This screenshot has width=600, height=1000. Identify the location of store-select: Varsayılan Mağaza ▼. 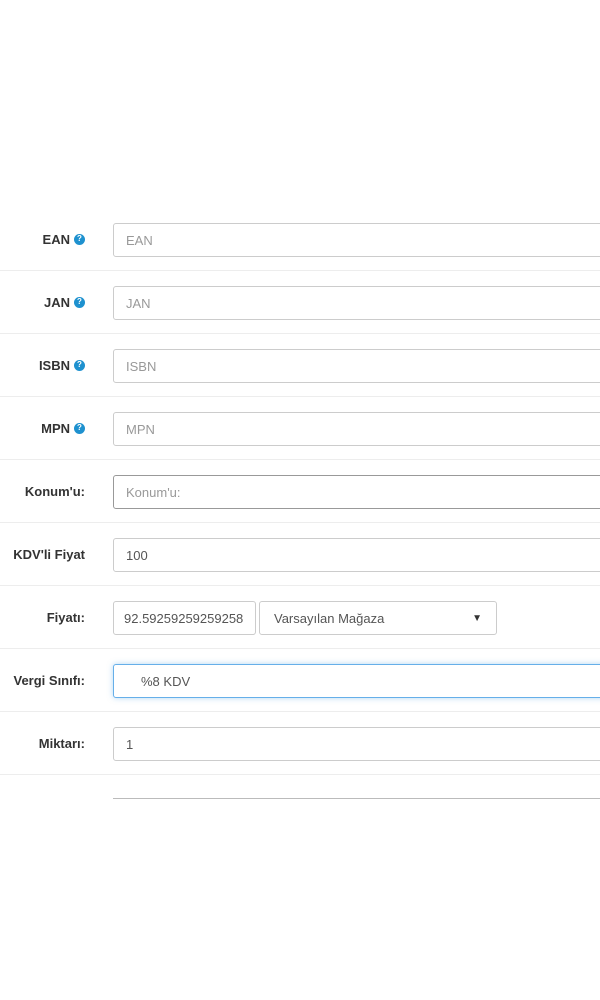
(378, 618).